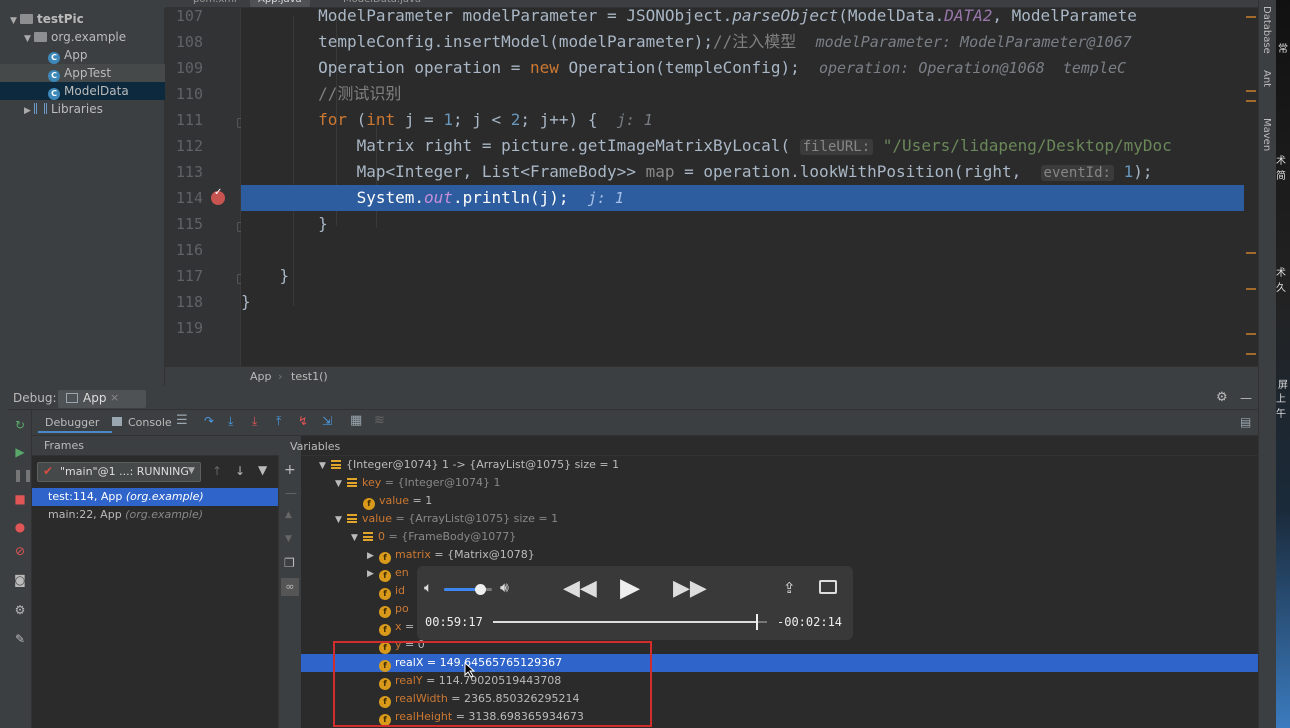  What do you see at coordinates (356, 420) in the screenshot?
I see `evaluate-icon: ▦` at bounding box center [356, 420].